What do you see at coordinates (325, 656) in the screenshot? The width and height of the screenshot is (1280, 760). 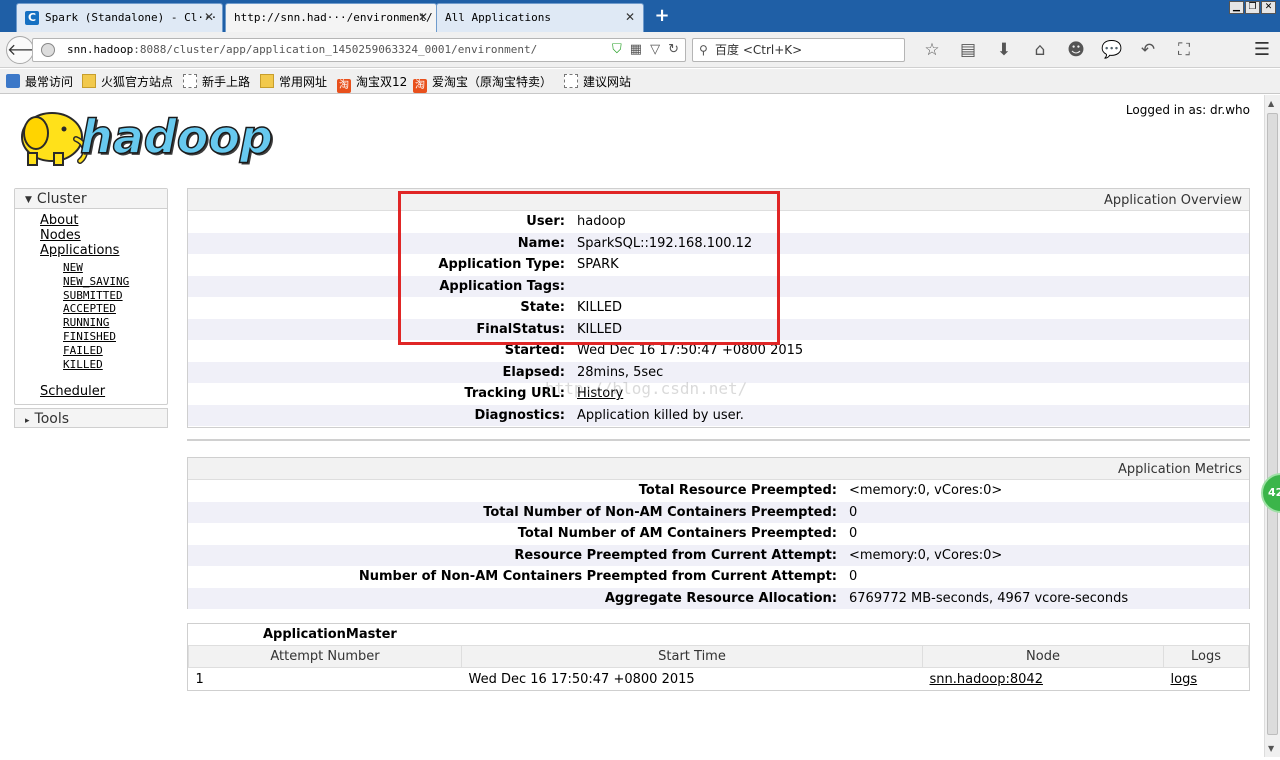 I see `col-attempt-number: Attempt Number` at bounding box center [325, 656].